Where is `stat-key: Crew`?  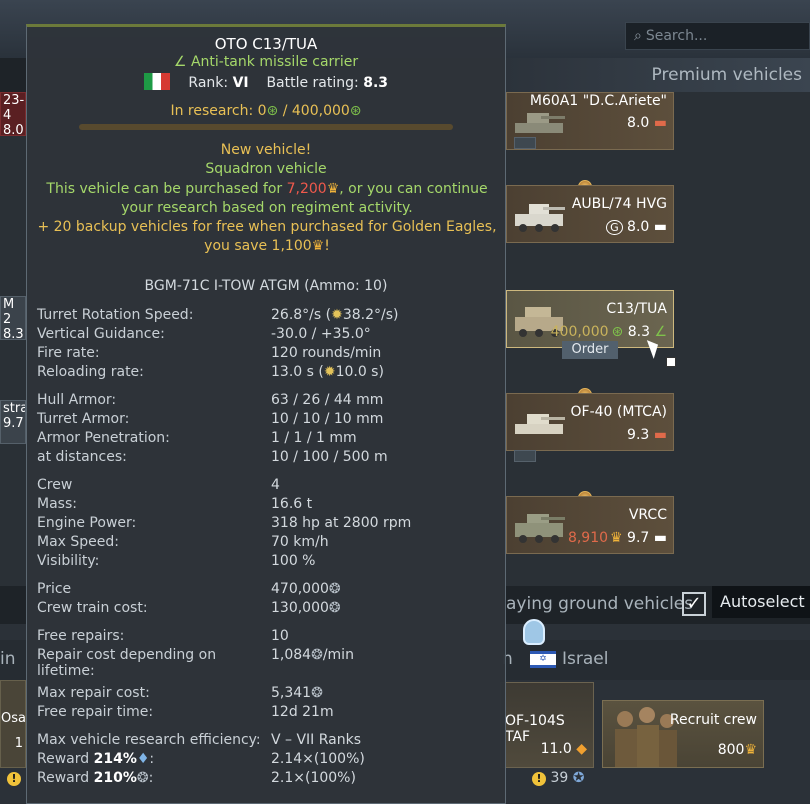 stat-key: Crew is located at coordinates (55, 485).